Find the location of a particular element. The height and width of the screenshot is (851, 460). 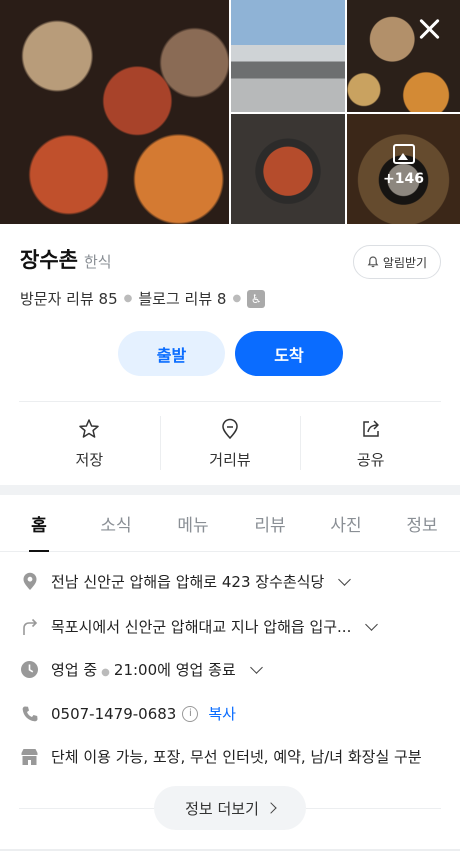

share-icon is located at coordinates (370, 428).